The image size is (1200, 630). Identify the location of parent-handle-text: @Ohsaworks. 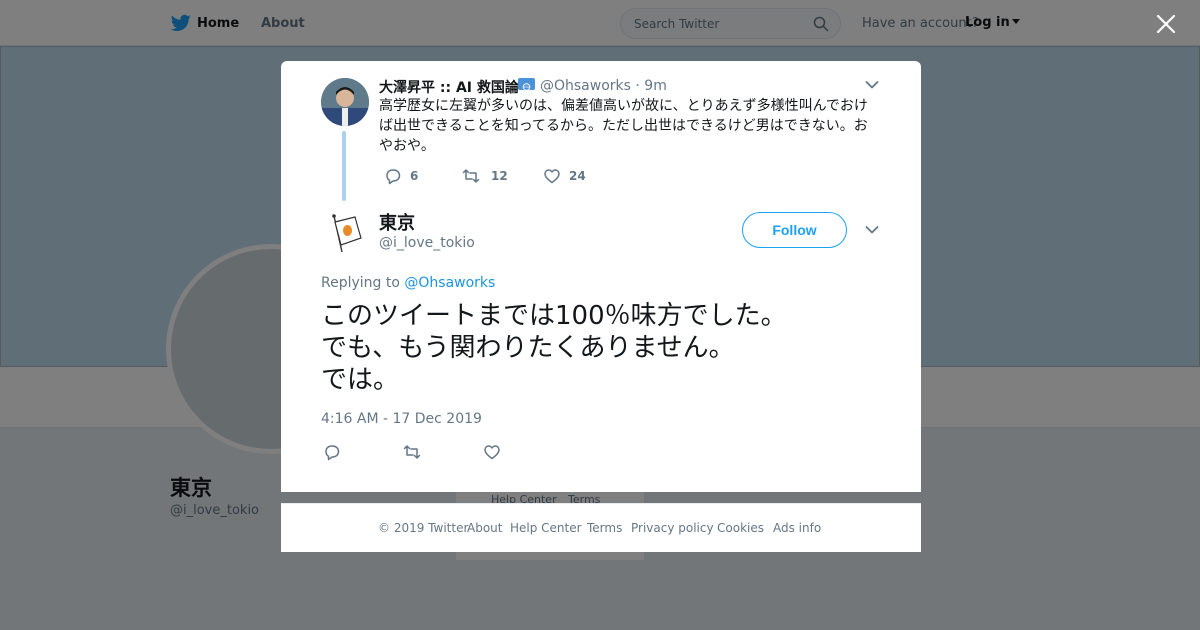
(585, 86).